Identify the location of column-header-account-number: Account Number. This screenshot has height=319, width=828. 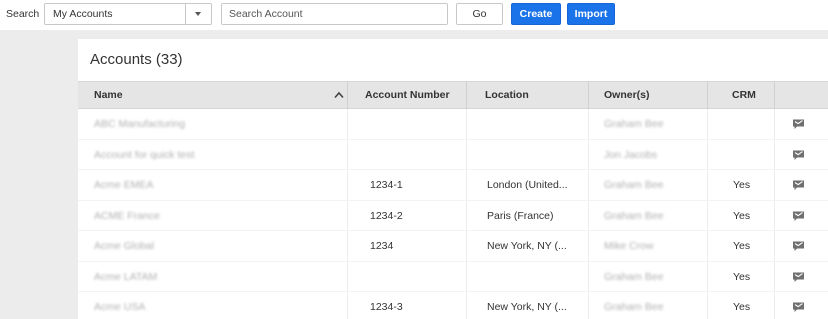
(407, 95).